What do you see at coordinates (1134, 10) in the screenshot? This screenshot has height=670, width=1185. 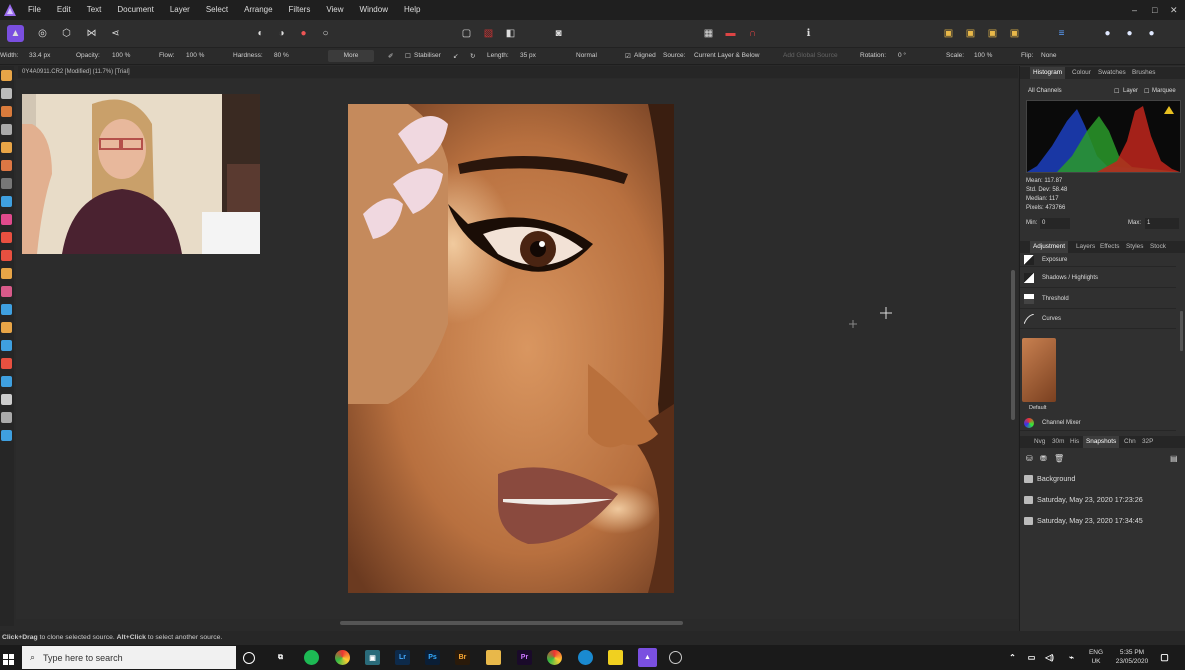 I see `minimize-button: –` at bounding box center [1134, 10].